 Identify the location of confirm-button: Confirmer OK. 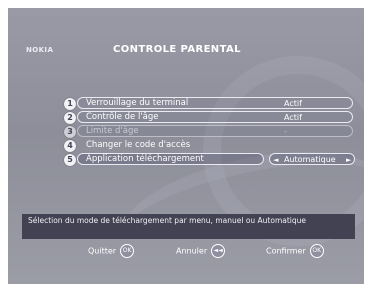
(295, 251).